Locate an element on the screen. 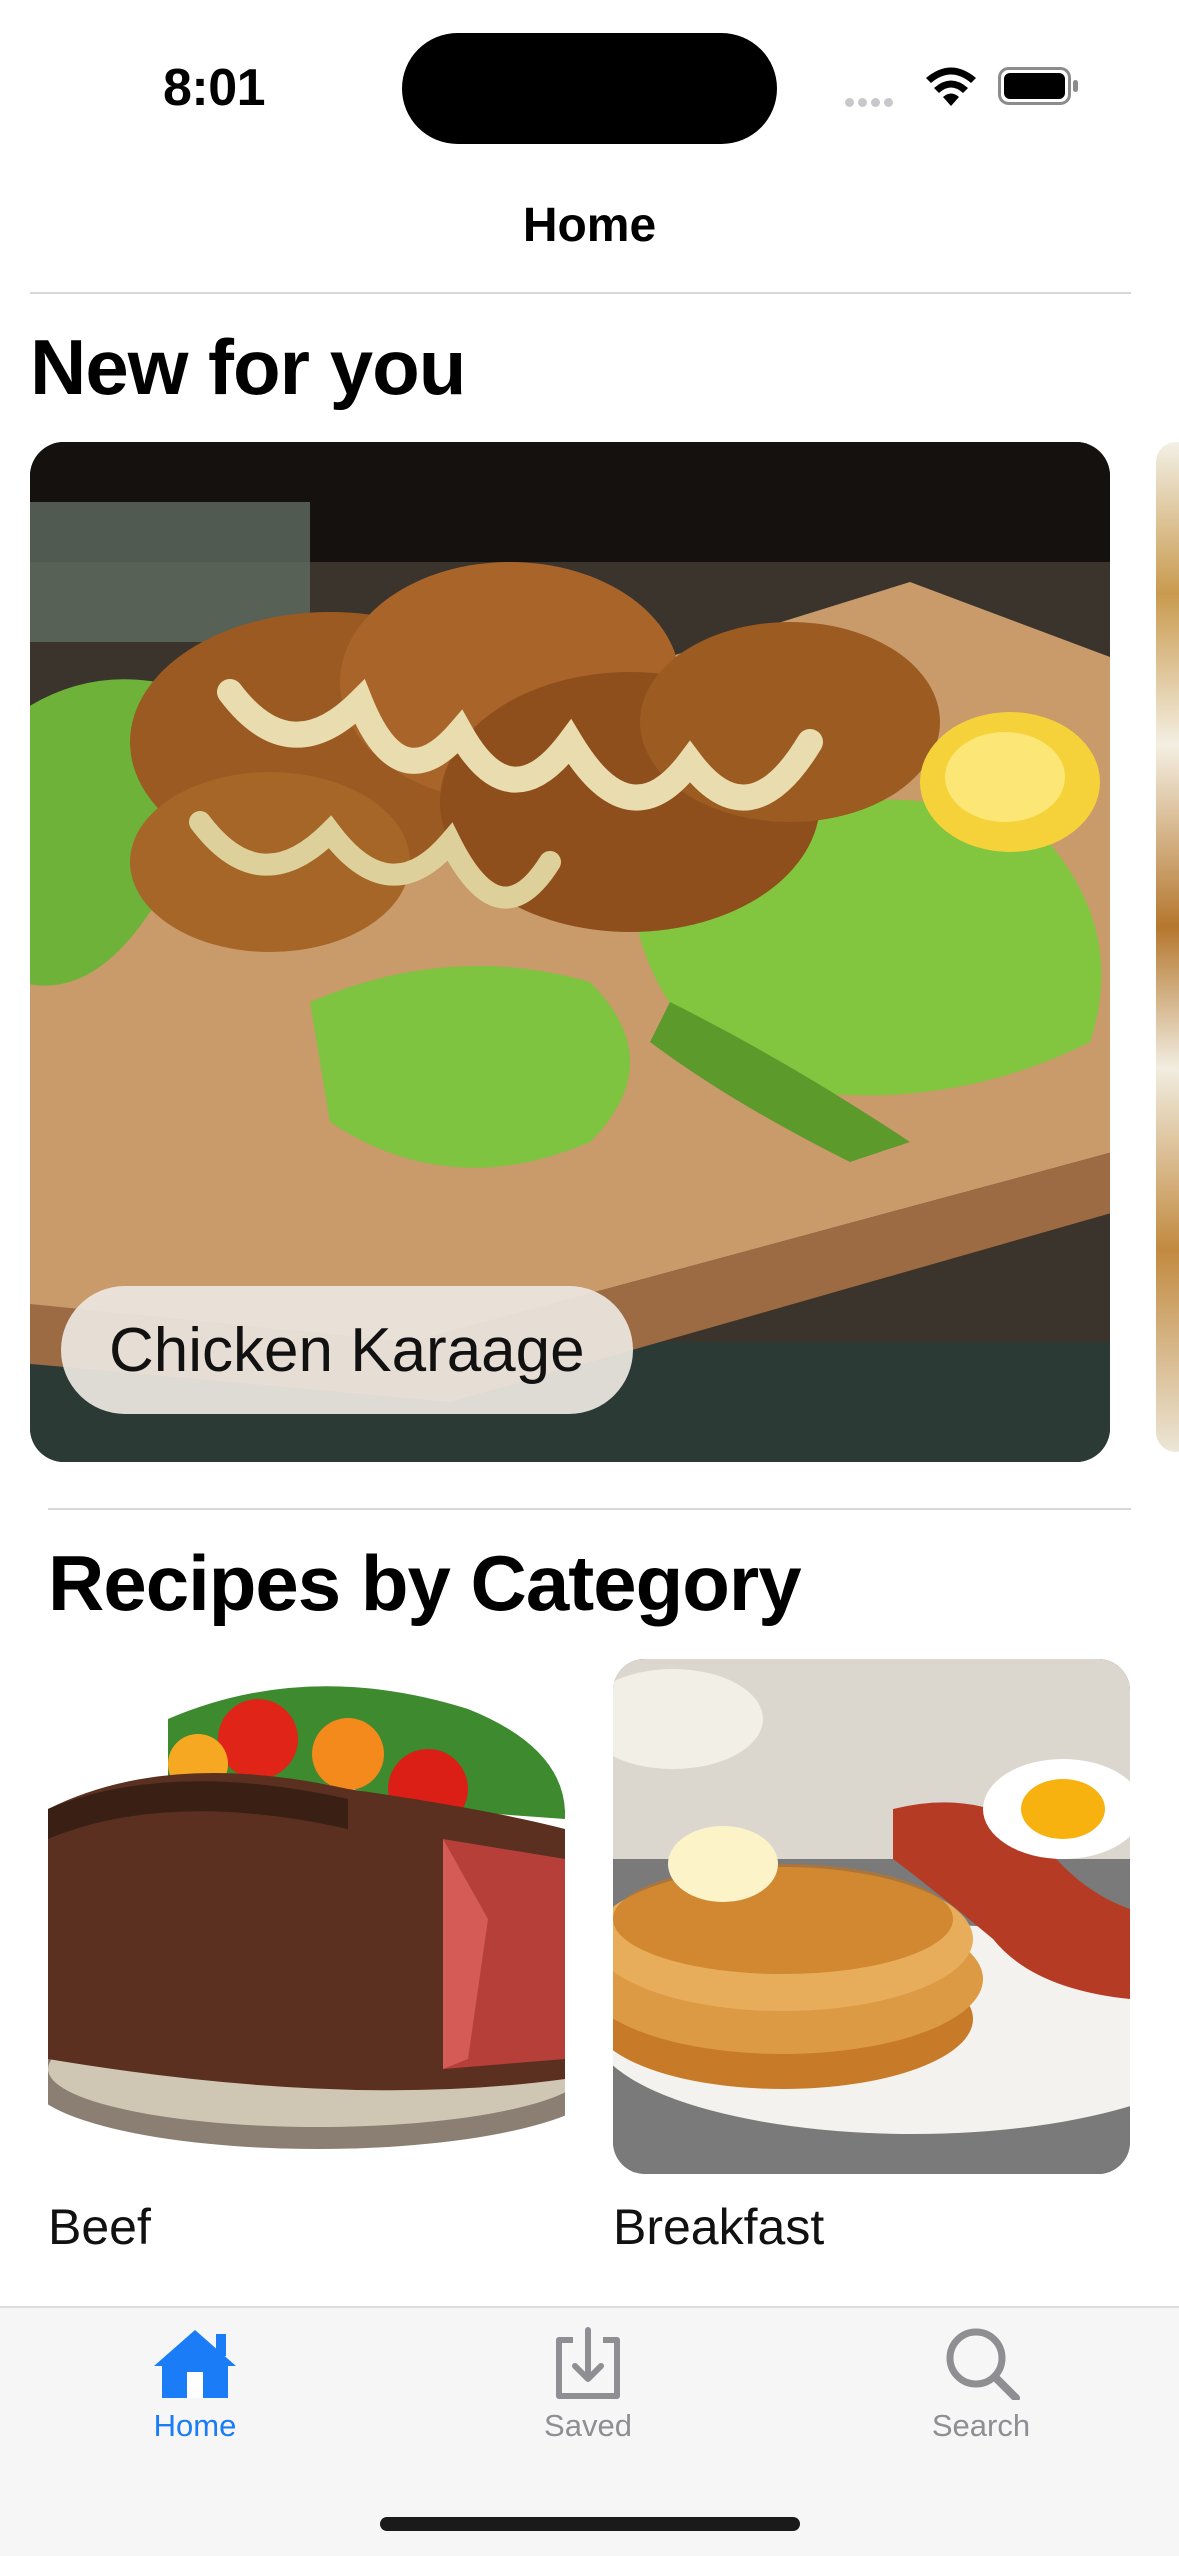 This screenshot has height=2556, width=1179. cellular-signal-icon is located at coordinates (871, 103).